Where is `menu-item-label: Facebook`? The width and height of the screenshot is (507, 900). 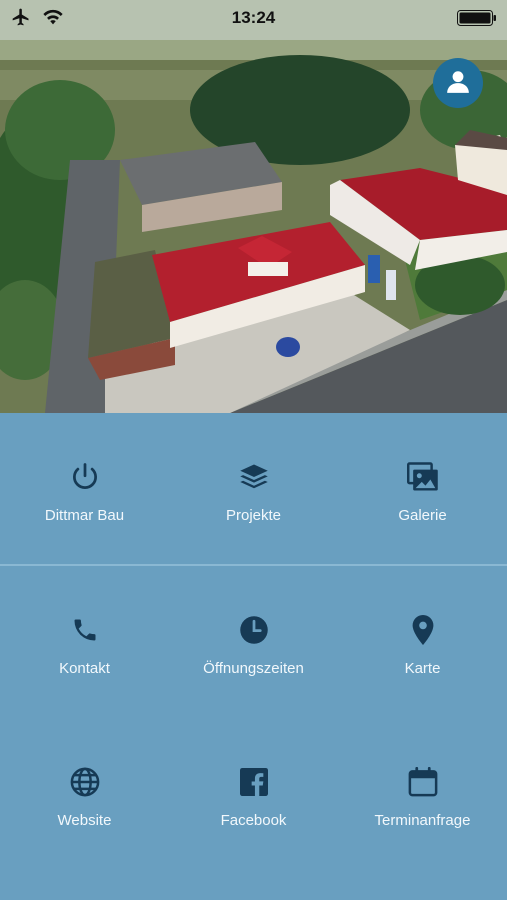
menu-item-label: Facebook is located at coordinates (253, 820).